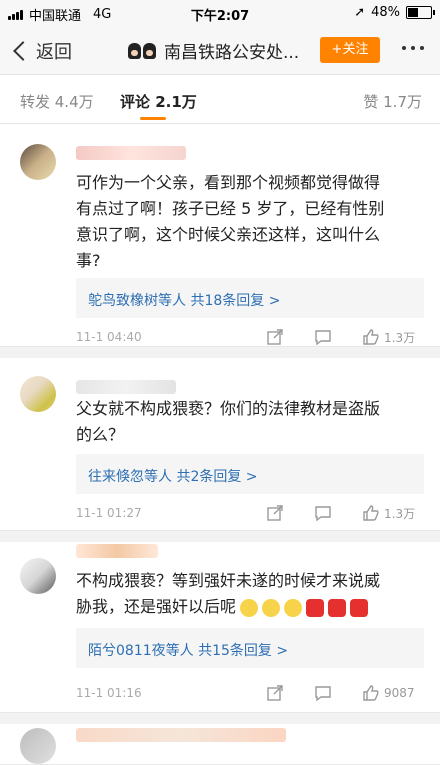  Describe the element at coordinates (184, 301) in the screenshot. I see `replies-label: 鸵鸟致橡树等人 共18条回复 >` at that location.